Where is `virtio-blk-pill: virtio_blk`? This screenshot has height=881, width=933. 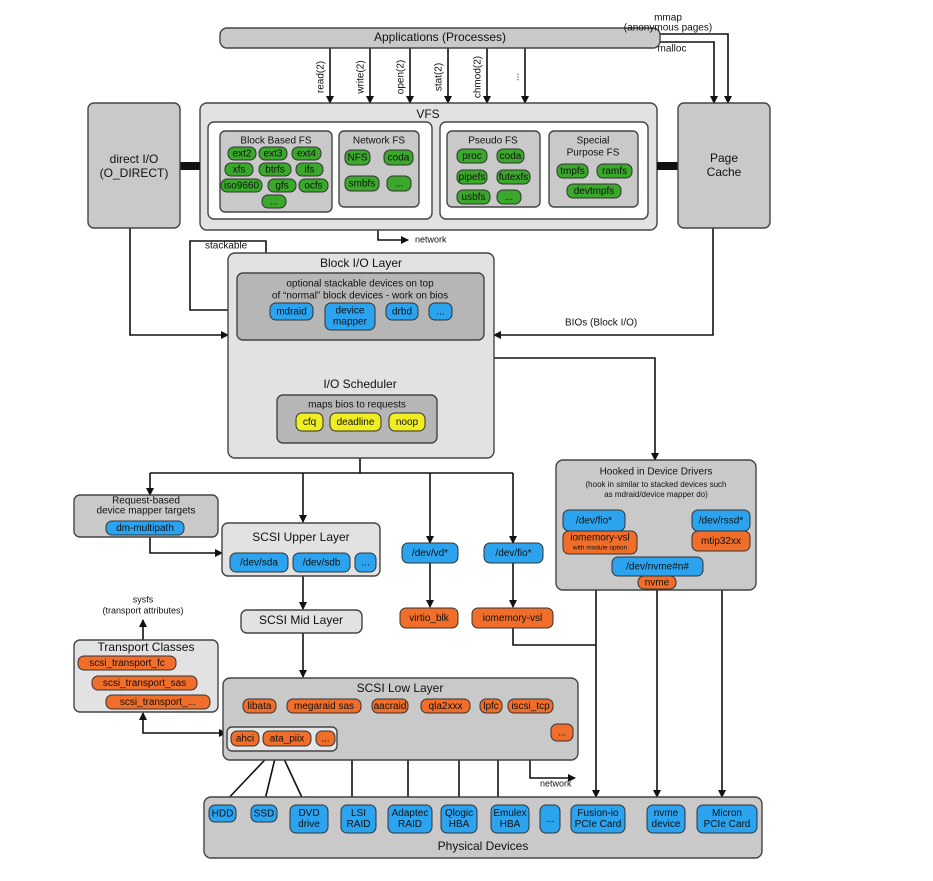
virtio-blk-pill: virtio_blk is located at coordinates (429, 618).